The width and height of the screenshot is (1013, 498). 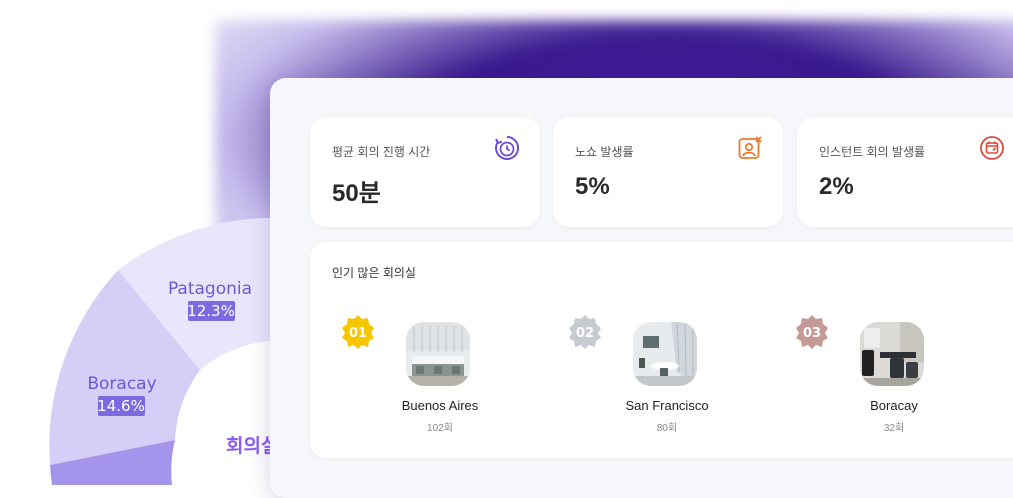 What do you see at coordinates (440, 428) in the screenshot?
I see `room-count: 102회` at bounding box center [440, 428].